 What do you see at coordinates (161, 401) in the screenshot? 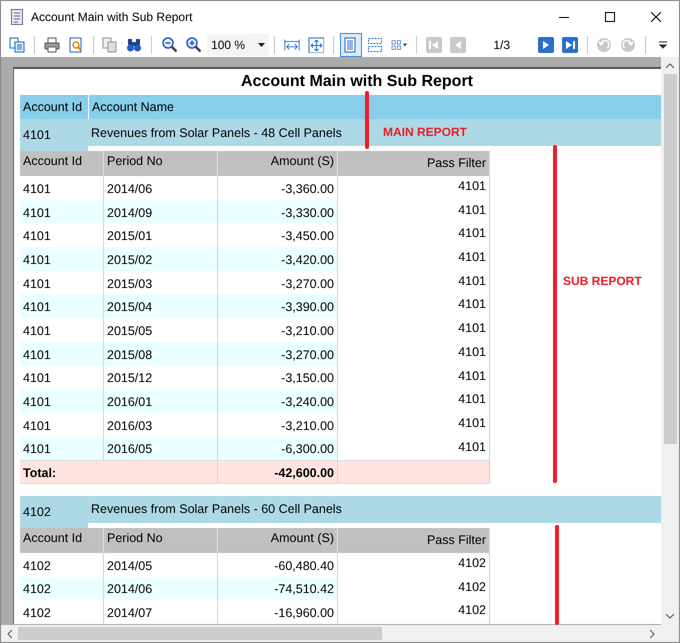
I see `table-cell: 2016/01` at bounding box center [161, 401].